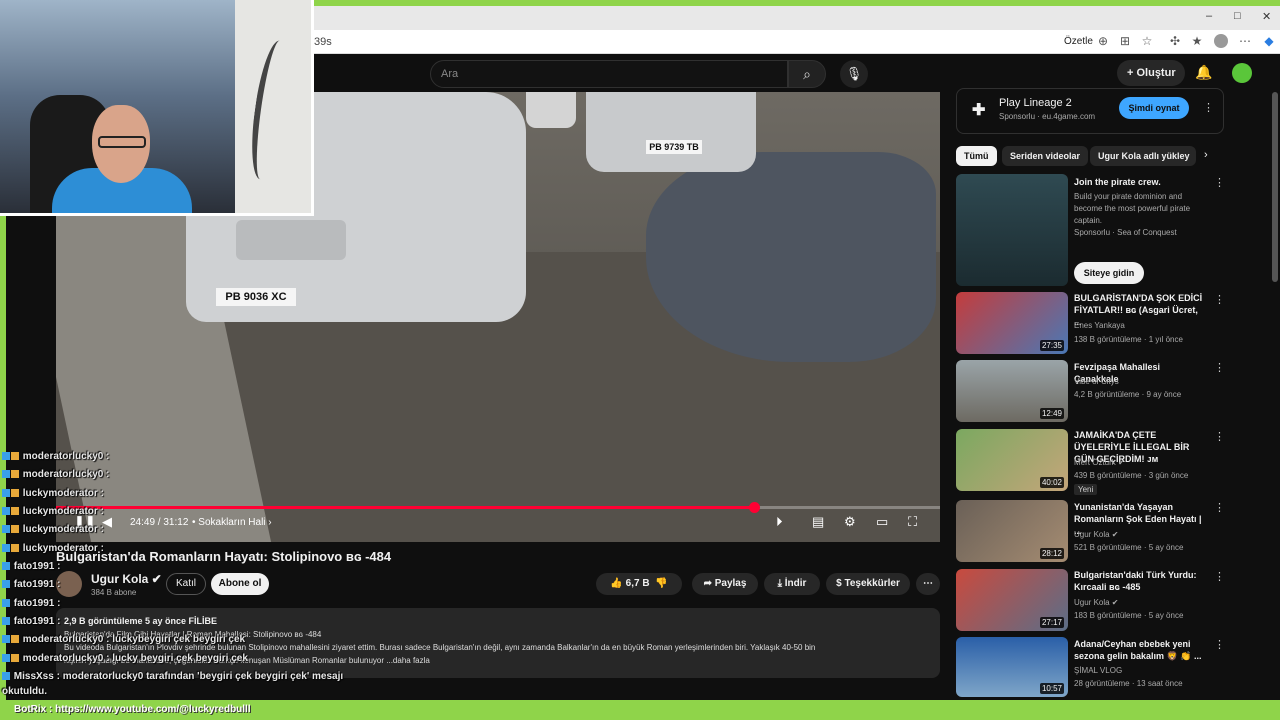 This screenshot has height=720, width=1280. Describe the element at coordinates (141, 621) in the screenshot. I see `description-views: 2,9 B görüntüleme 5 ay önce FİLİBE` at that location.